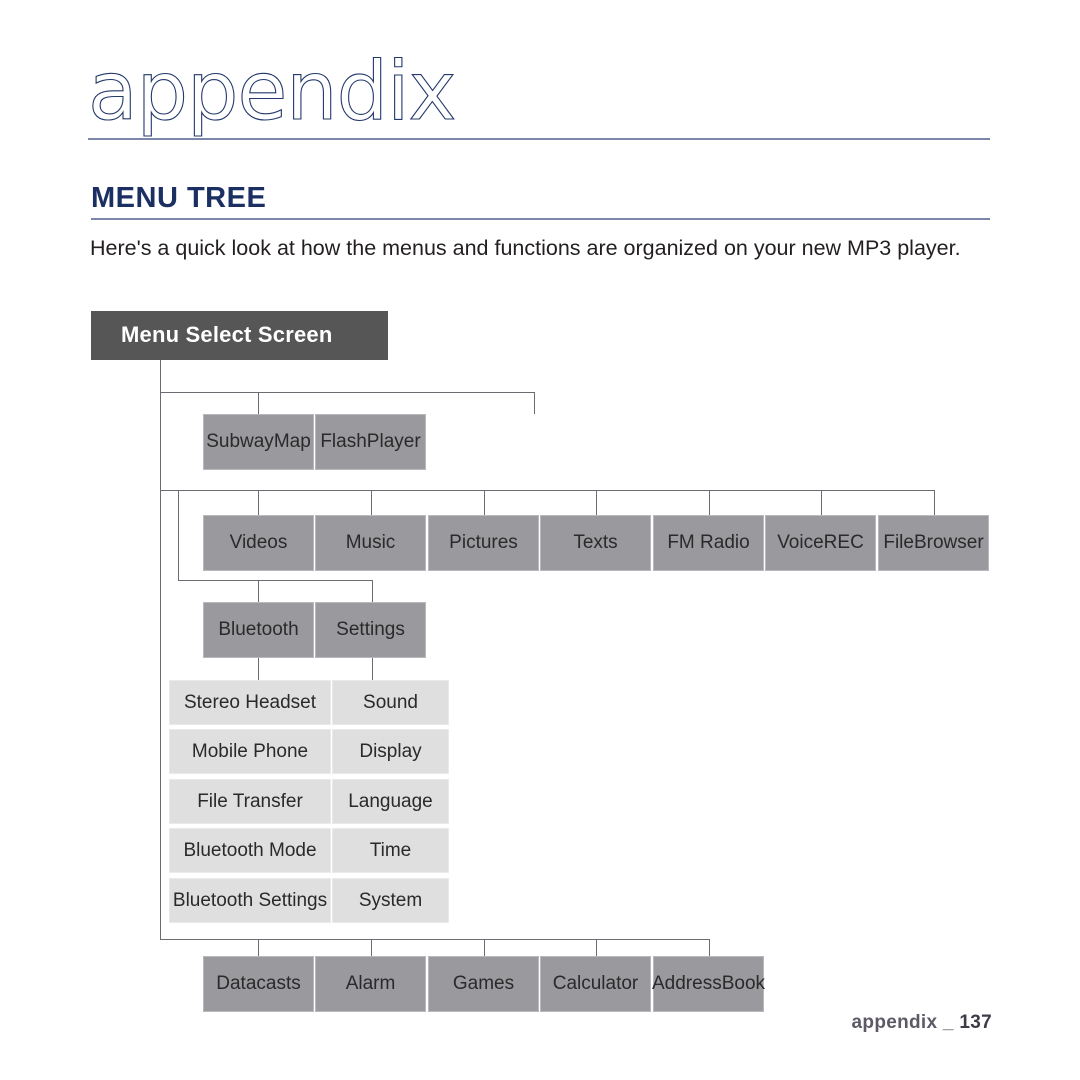 Image resolution: width=1080 pixels, height=1080 pixels. I want to click on tree-node-file-transfer: File Transfer, so click(250, 801).